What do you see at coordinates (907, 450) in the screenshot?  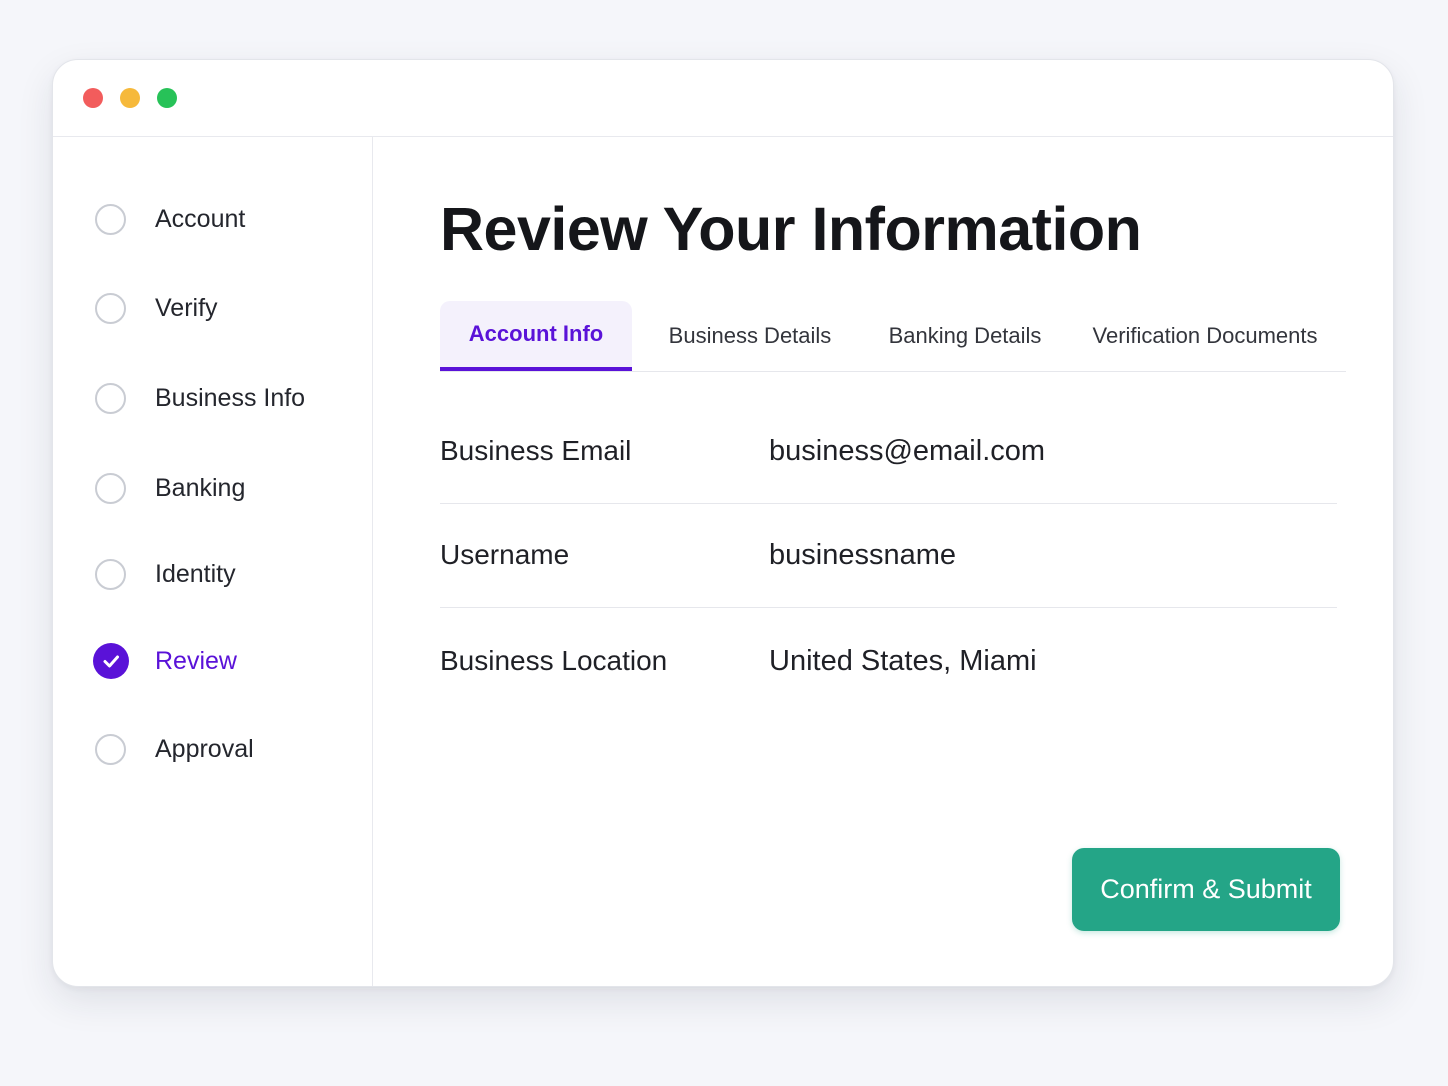 I see `field-value: business@email.com` at bounding box center [907, 450].